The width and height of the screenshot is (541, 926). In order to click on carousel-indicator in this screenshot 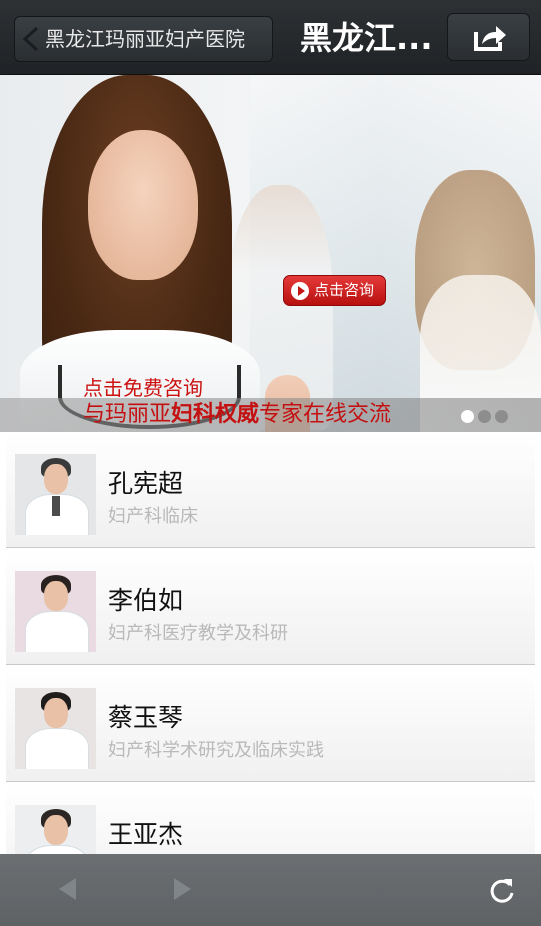, I will do `click(486, 417)`.